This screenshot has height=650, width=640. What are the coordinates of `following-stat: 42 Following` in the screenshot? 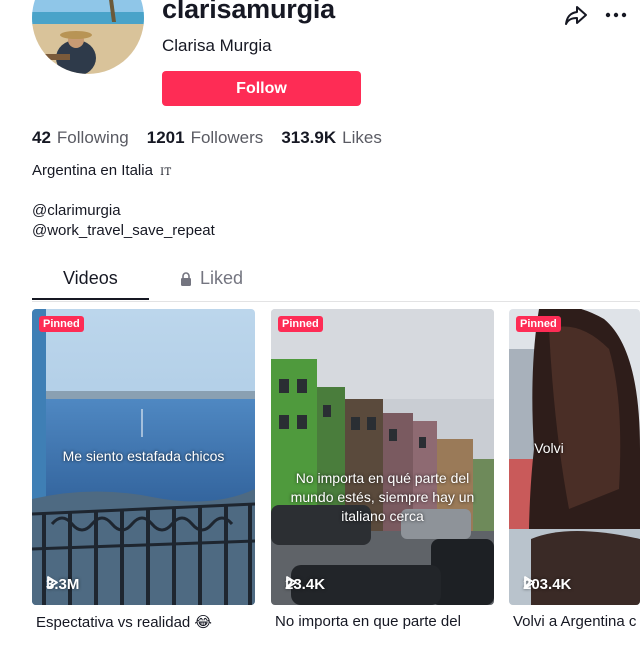 It's located at (80, 138).